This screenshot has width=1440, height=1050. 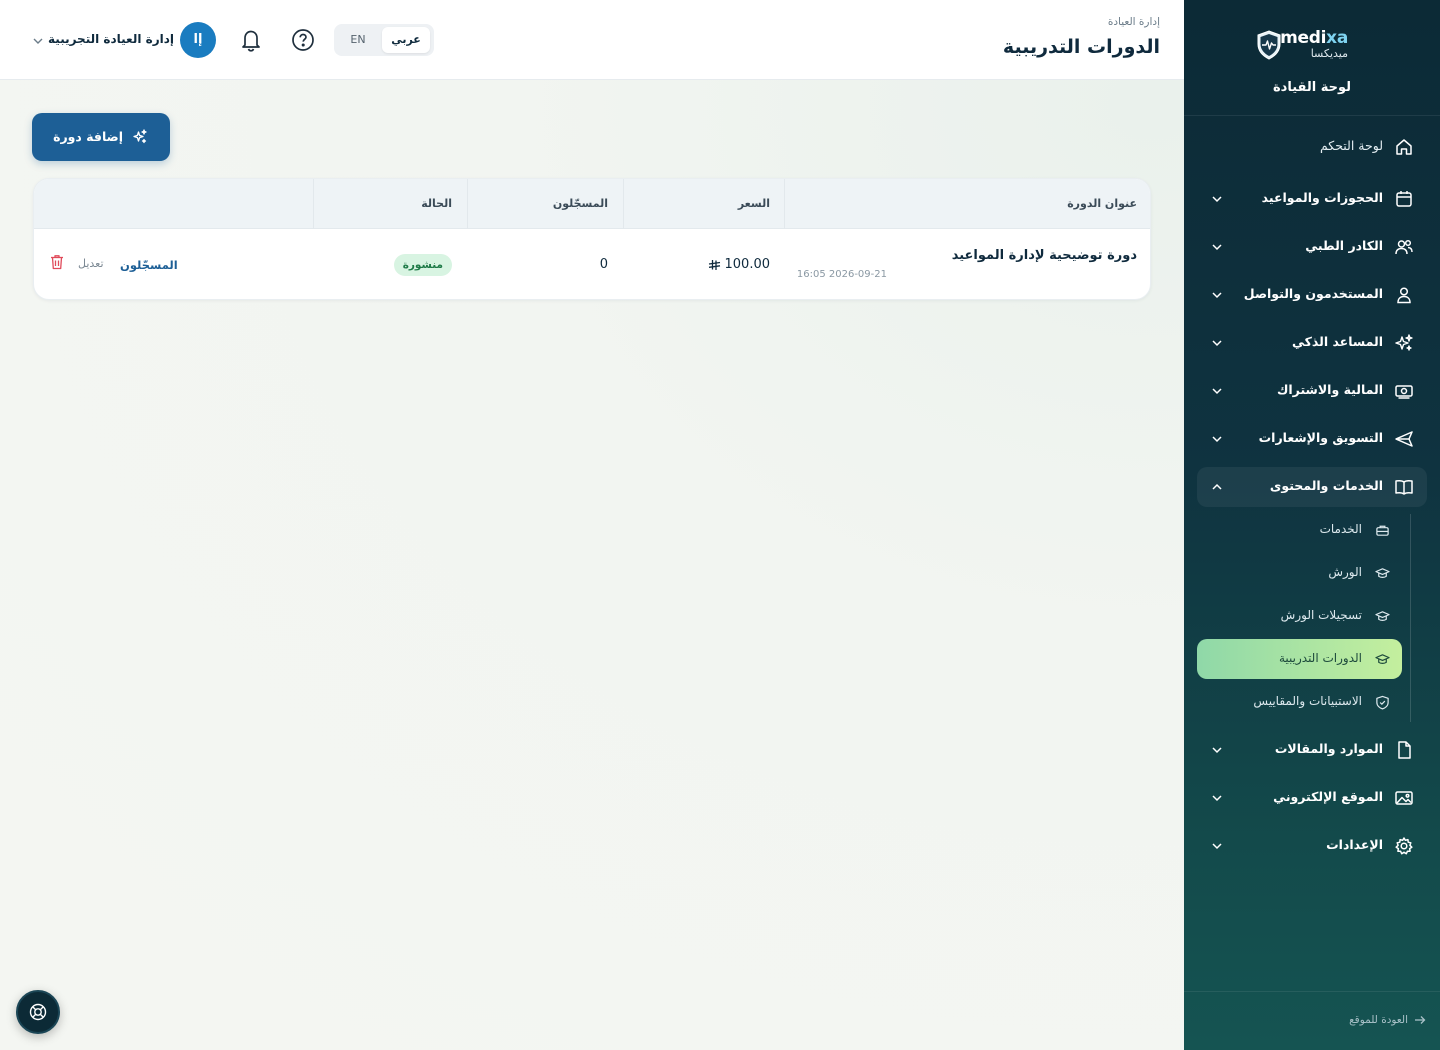 What do you see at coordinates (57, 262) in the screenshot?
I see `trash-icon` at bounding box center [57, 262].